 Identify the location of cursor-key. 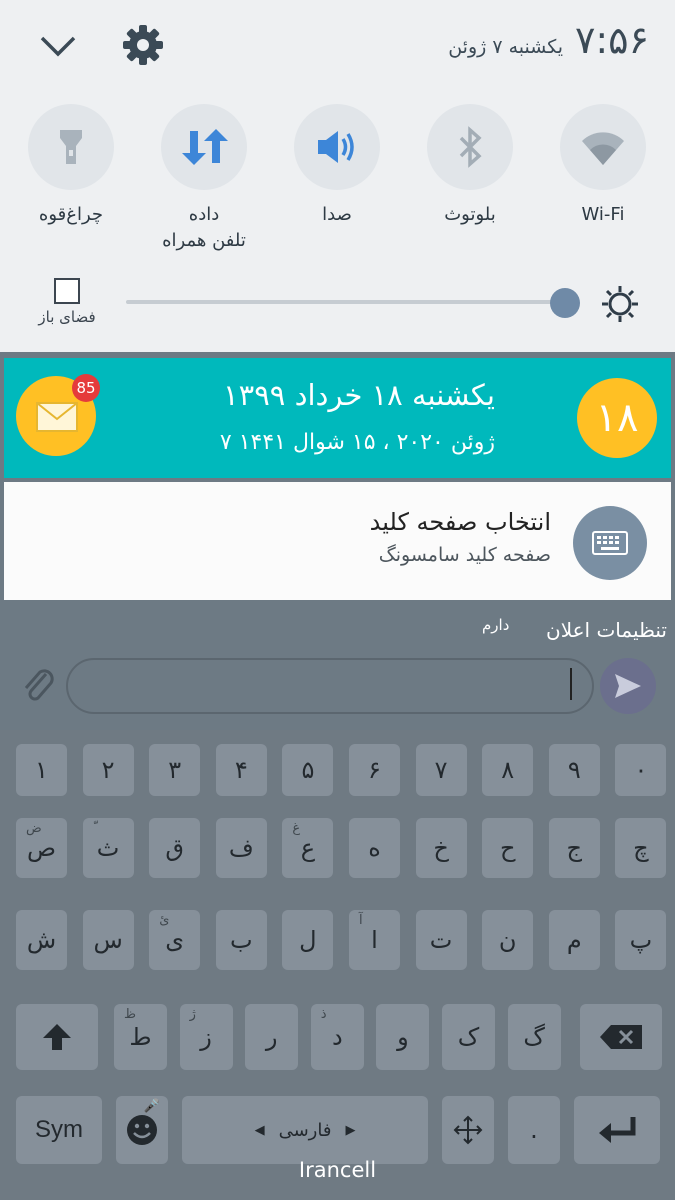
(468, 1130).